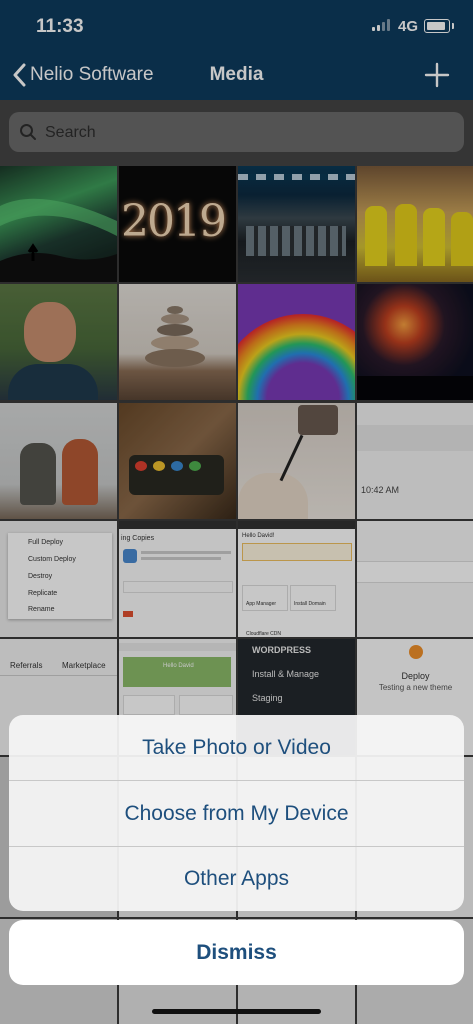 This screenshot has width=473, height=1024. I want to click on network-type: 4G, so click(408, 26).